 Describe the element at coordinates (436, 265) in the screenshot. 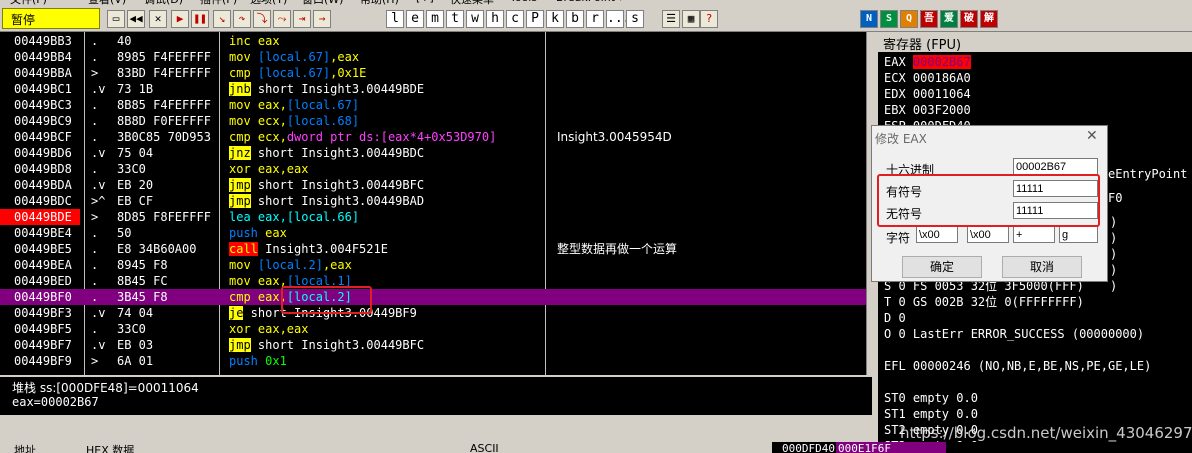

I see `disasm-row: 00449BEA. 8945 F8 mov [local.2],eax` at that location.